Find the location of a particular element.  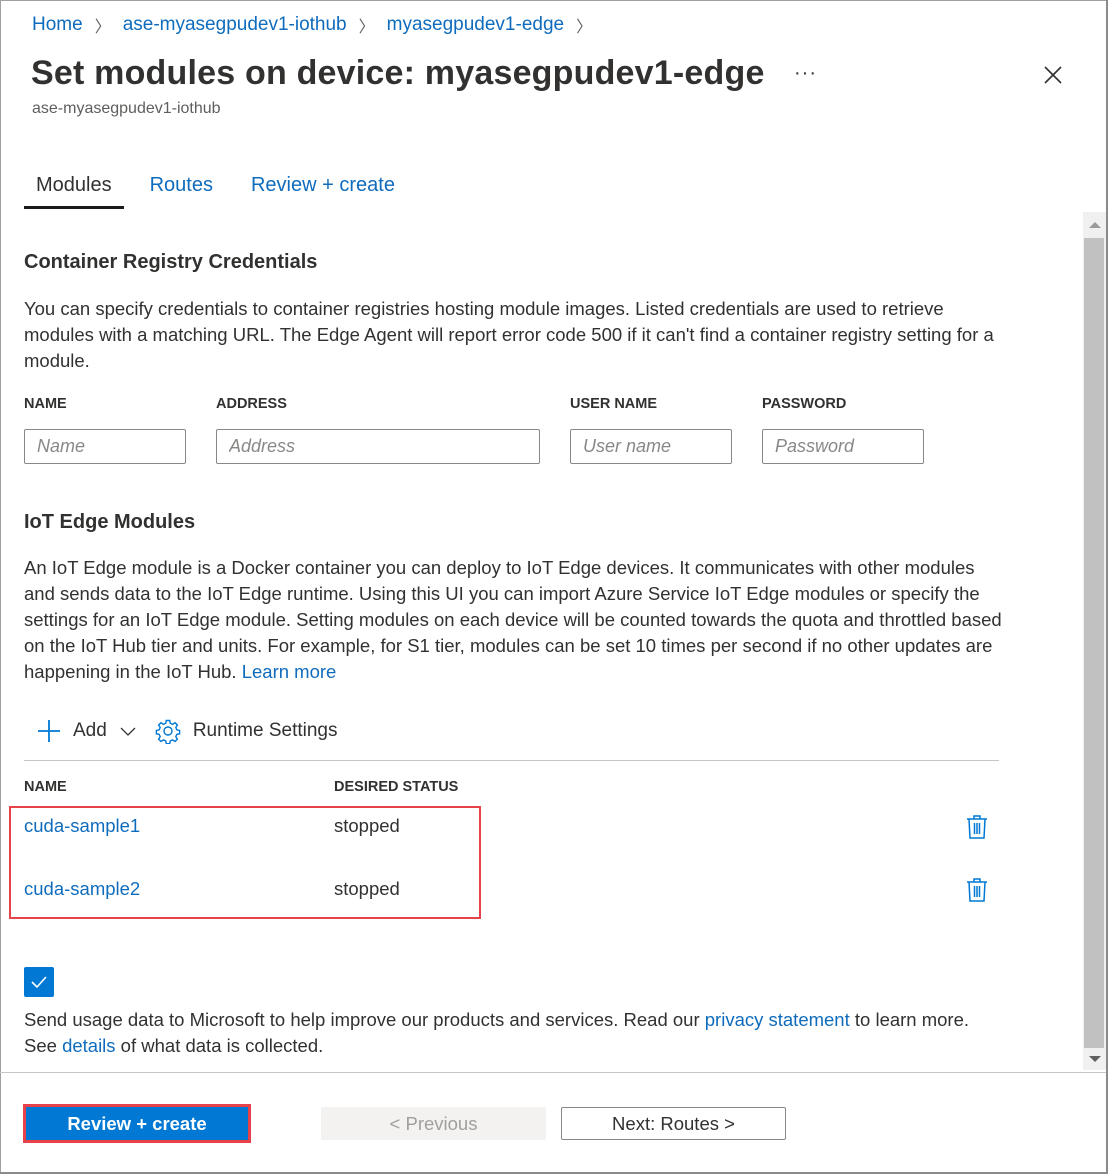

scrollbar-thumb is located at coordinates (1094, 643).